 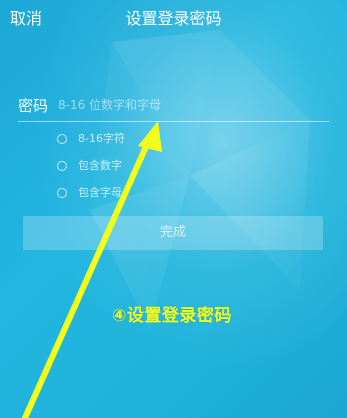 I want to click on rule-length: 8-16字符, so click(x=137, y=139).